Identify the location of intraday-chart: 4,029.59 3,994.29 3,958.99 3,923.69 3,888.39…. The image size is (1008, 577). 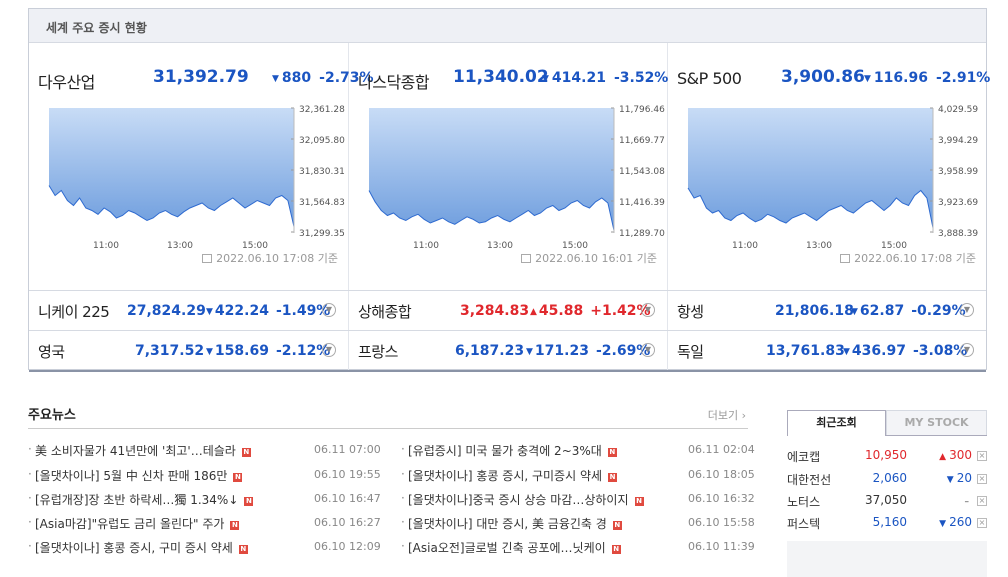
(827, 173).